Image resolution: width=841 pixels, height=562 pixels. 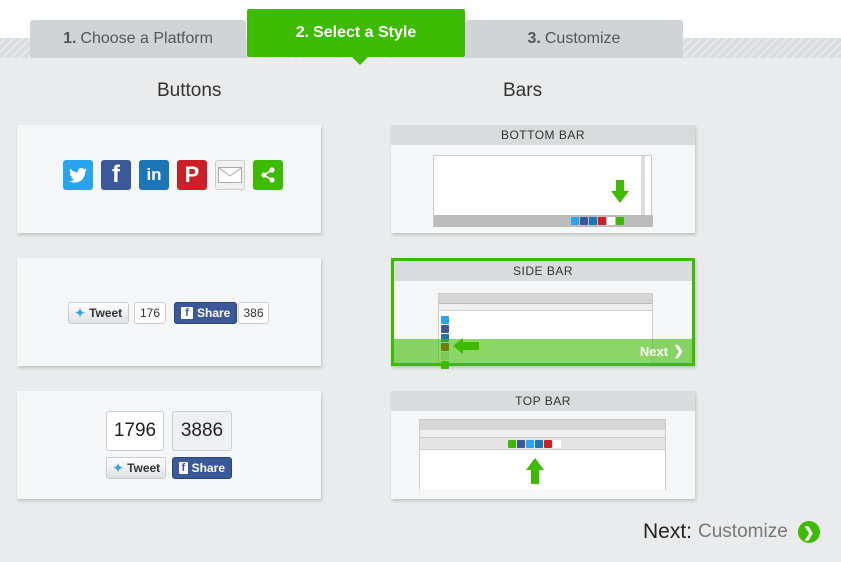 I want to click on buttons-heading: Buttons, so click(x=189, y=90).